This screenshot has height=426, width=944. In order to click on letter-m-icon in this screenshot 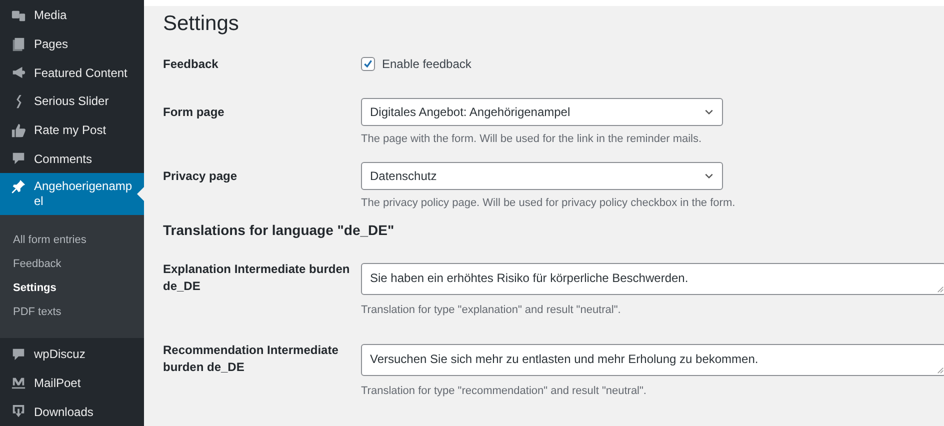, I will do `click(18, 383)`.